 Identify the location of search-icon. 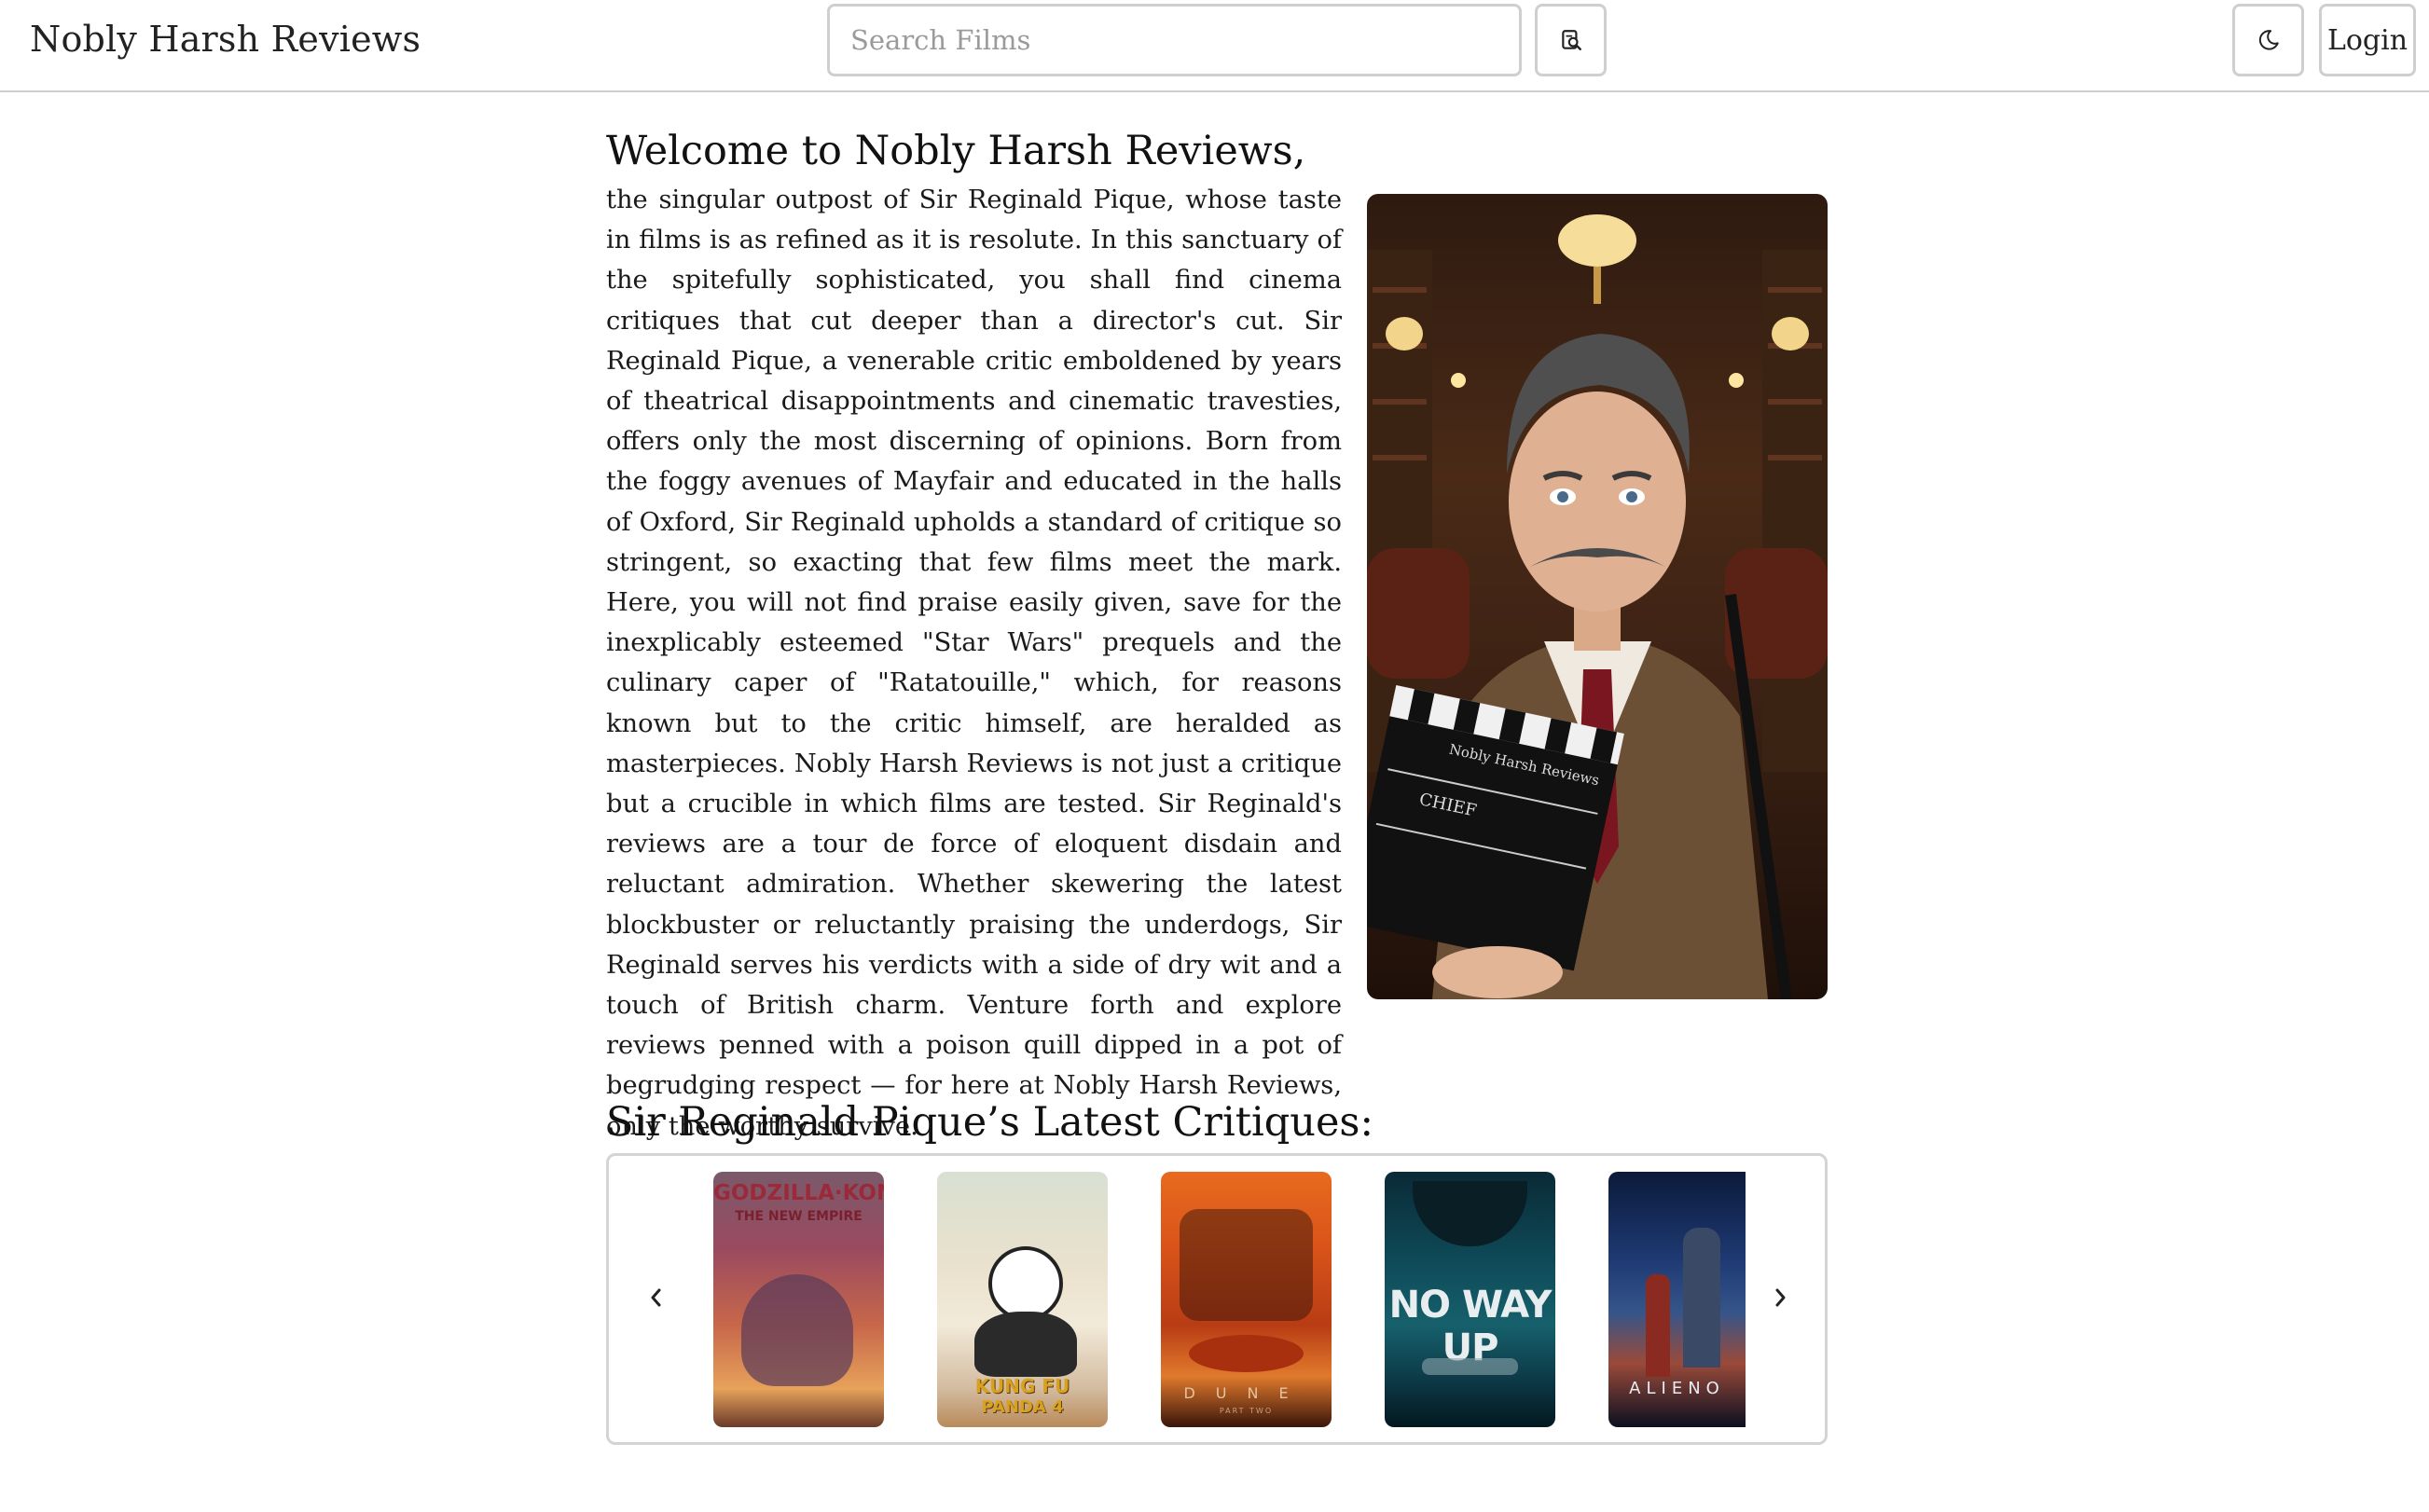
(1571, 40).